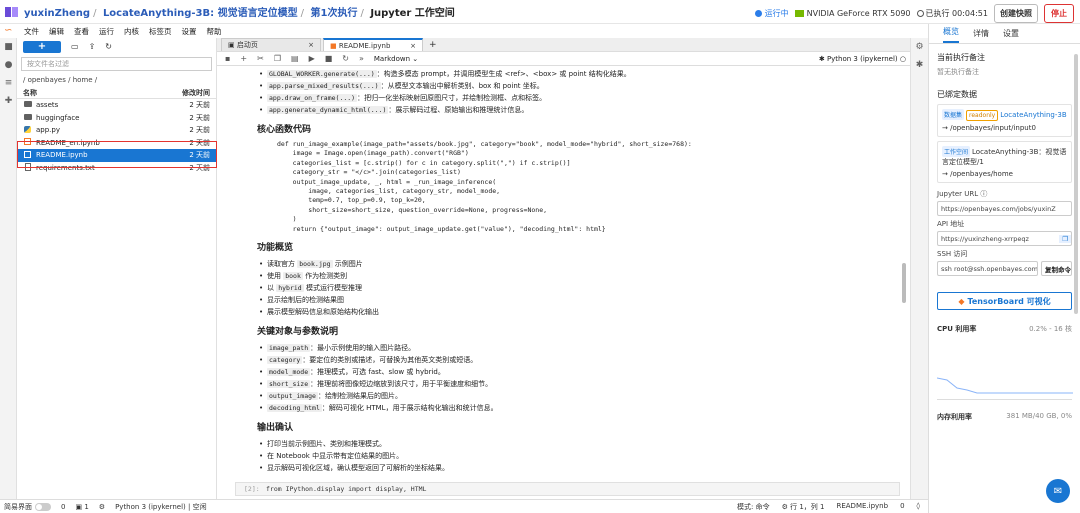 The height and width of the screenshot is (513, 1080). I want to click on menu-settings: 设置, so click(189, 31).